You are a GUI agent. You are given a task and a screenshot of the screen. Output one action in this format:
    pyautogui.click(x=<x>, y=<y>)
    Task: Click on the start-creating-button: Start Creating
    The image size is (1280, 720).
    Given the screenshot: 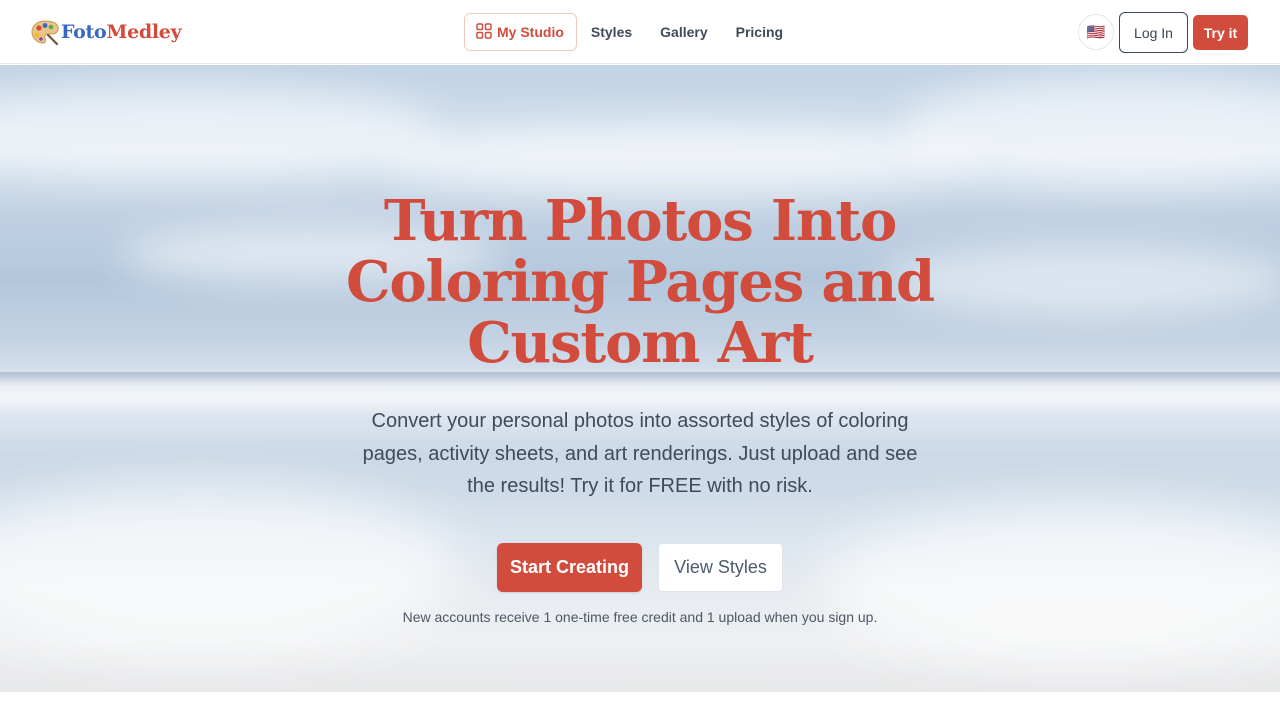 What is the action you would take?
    pyautogui.click(x=569, y=567)
    